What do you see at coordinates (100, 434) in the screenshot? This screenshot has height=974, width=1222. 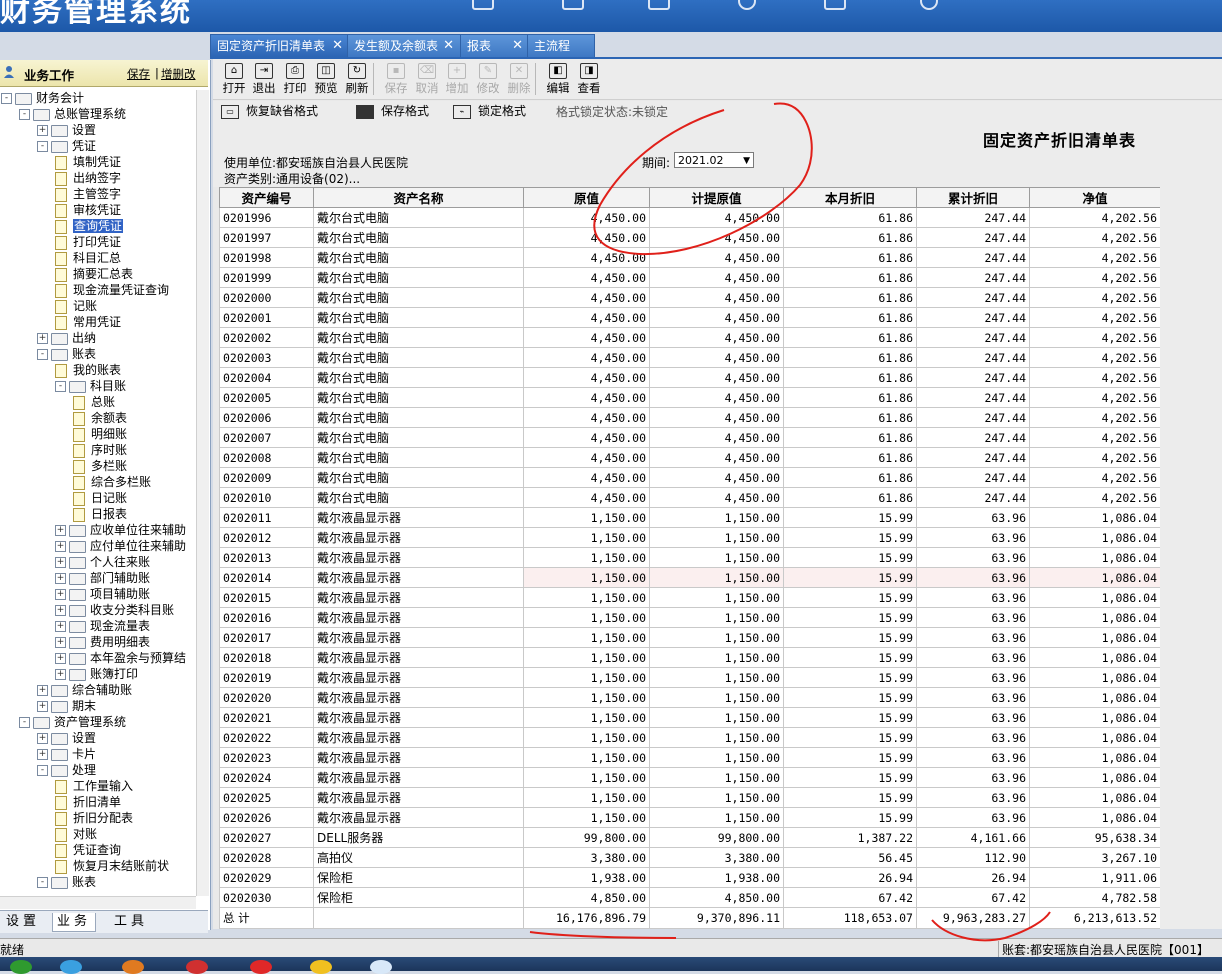 I see `tree-item: 明细账` at bounding box center [100, 434].